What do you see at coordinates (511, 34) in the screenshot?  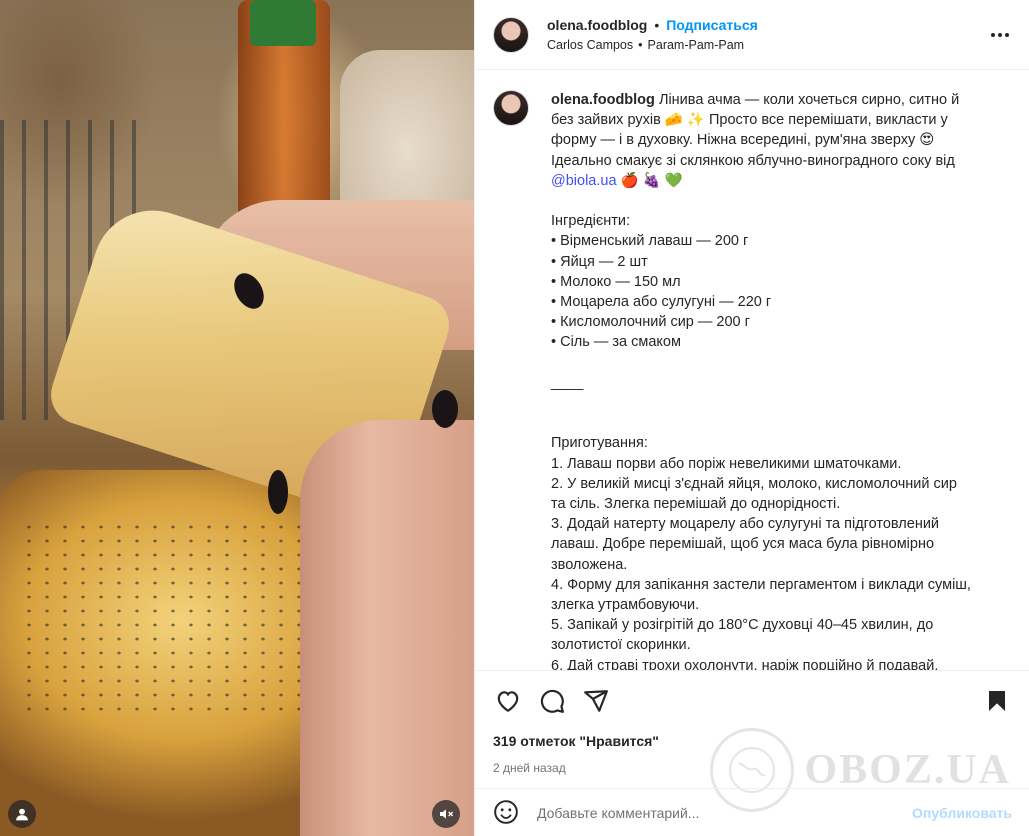 I see `avatar` at bounding box center [511, 34].